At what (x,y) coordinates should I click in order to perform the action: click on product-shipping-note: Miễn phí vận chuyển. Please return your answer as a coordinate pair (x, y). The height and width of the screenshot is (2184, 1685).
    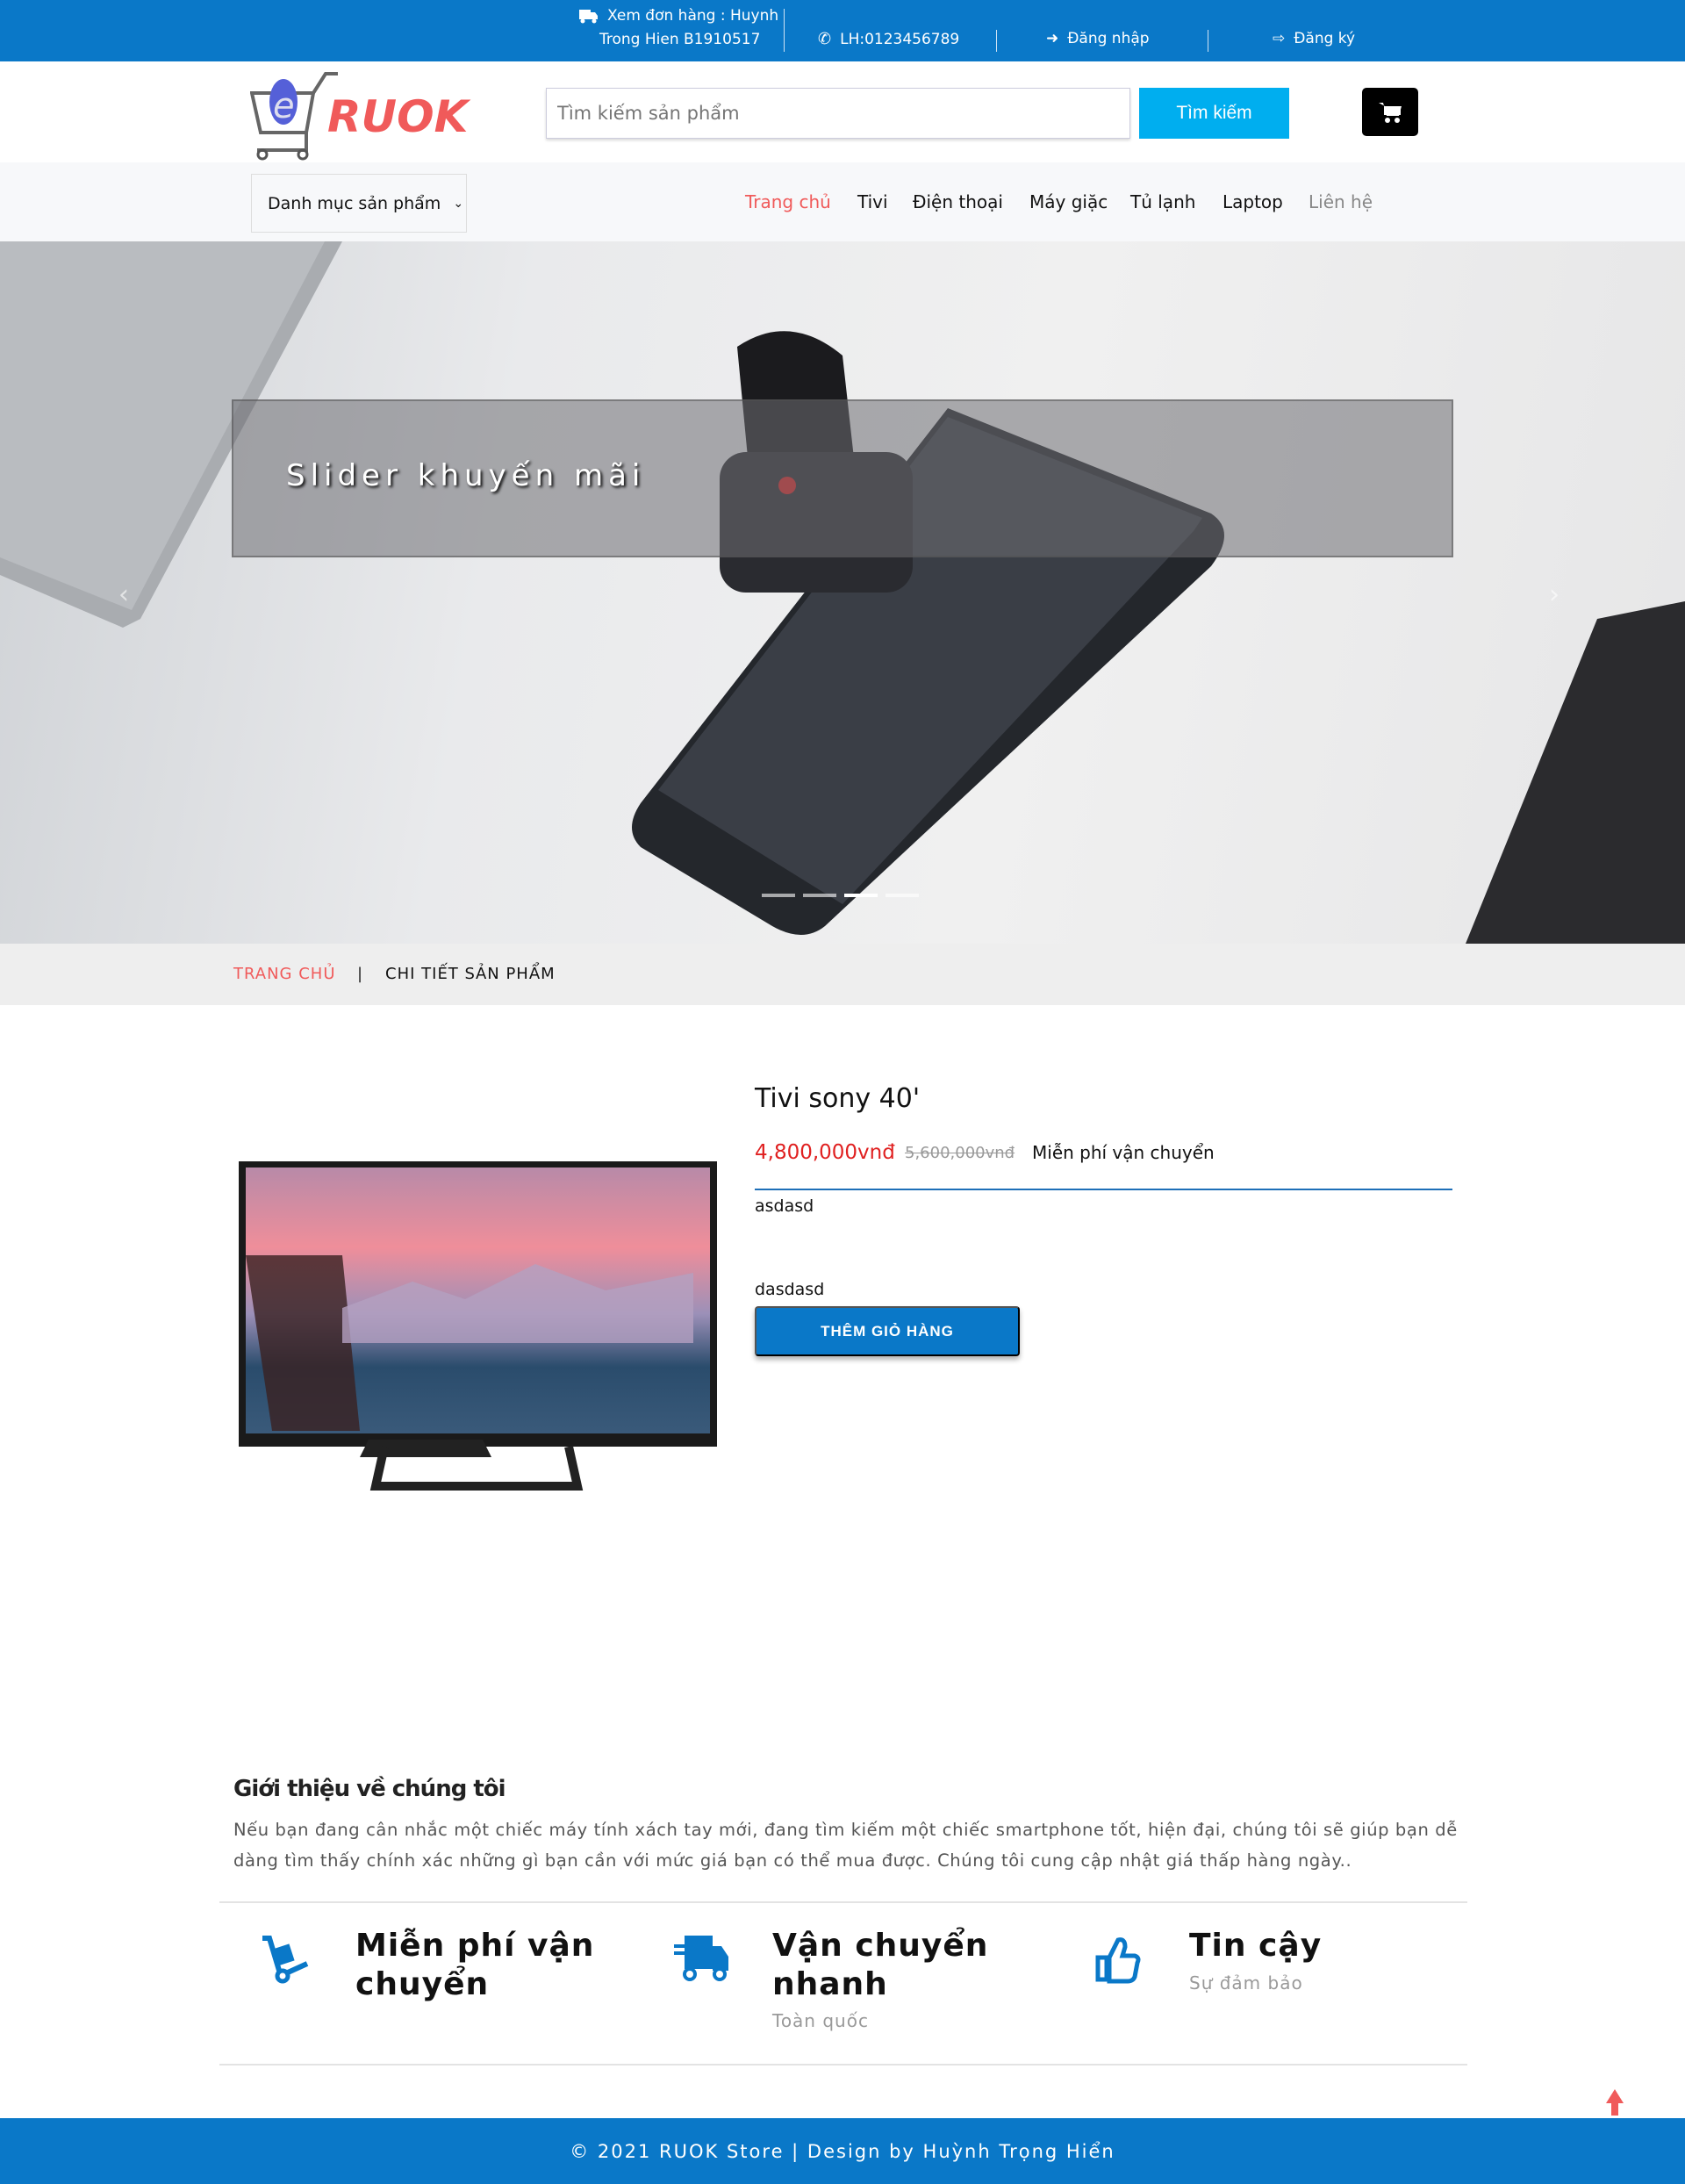
    Looking at the image, I should click on (1123, 1152).